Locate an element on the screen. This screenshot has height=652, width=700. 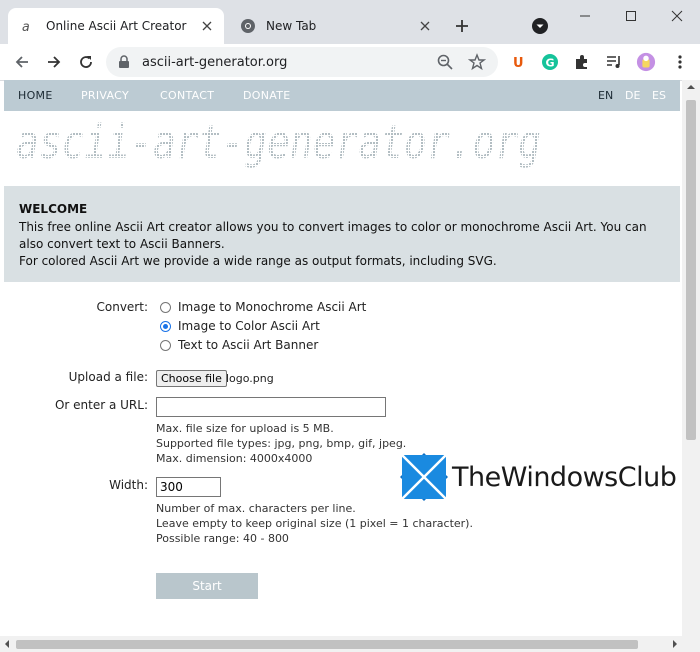
svg-text: U is located at coordinates (518, 63).